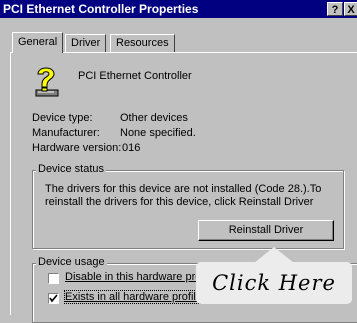 The image size is (357, 323). Describe the element at coordinates (66, 133) in the screenshot. I see `manufacturer-label: Manufacturer:` at that location.